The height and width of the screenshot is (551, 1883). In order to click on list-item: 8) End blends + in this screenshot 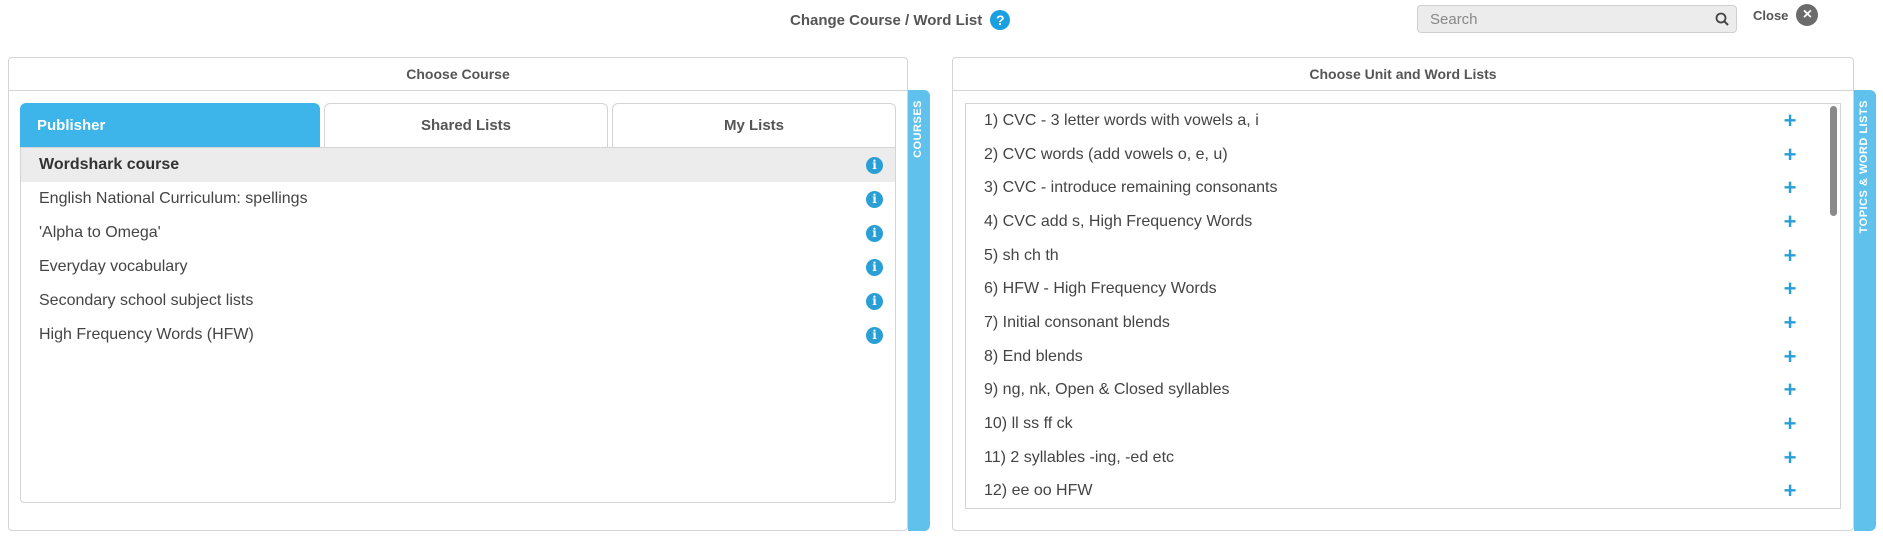, I will do `click(1403, 357)`.